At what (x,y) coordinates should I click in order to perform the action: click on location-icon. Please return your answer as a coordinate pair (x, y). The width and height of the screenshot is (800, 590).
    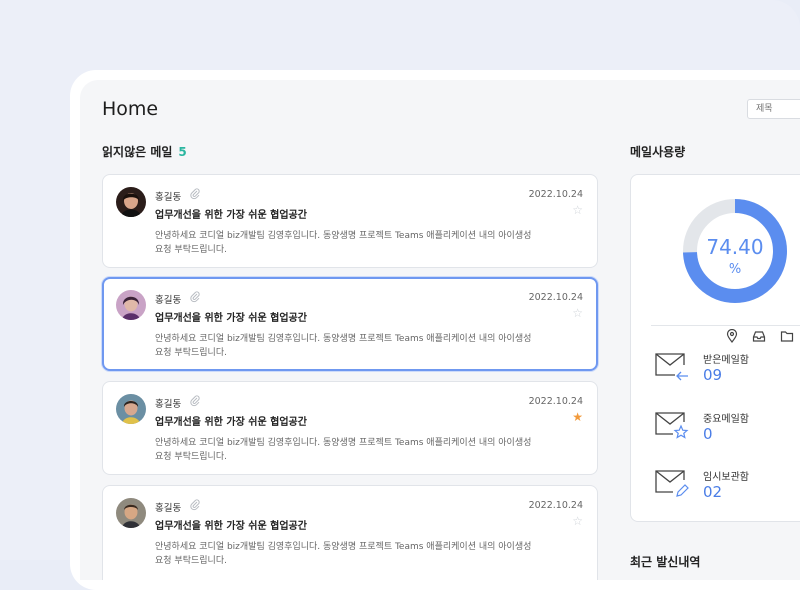
    Looking at the image, I should click on (732, 336).